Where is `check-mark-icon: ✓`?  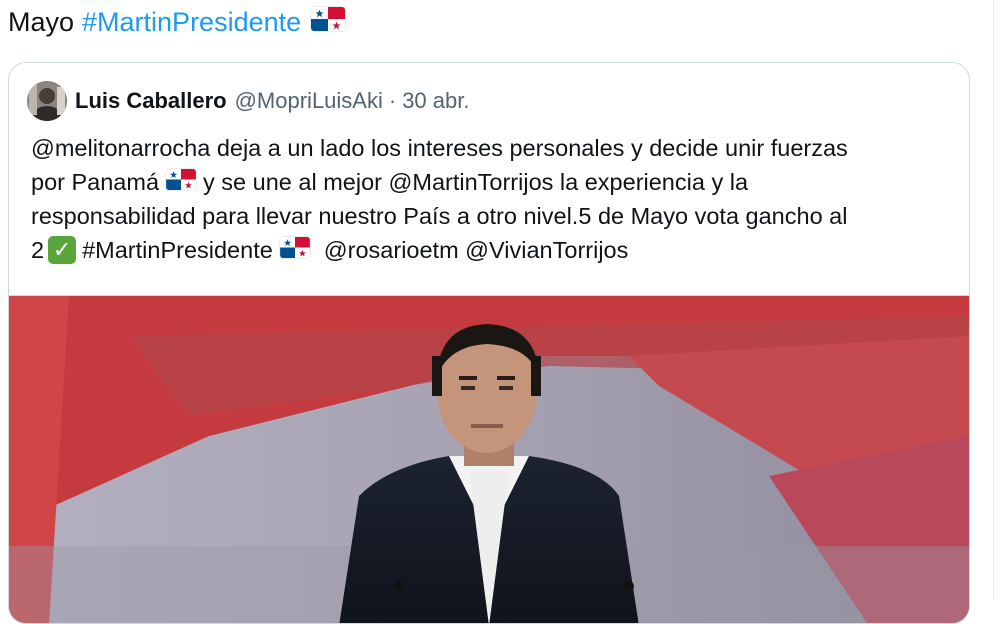 check-mark-icon: ✓ is located at coordinates (62, 250).